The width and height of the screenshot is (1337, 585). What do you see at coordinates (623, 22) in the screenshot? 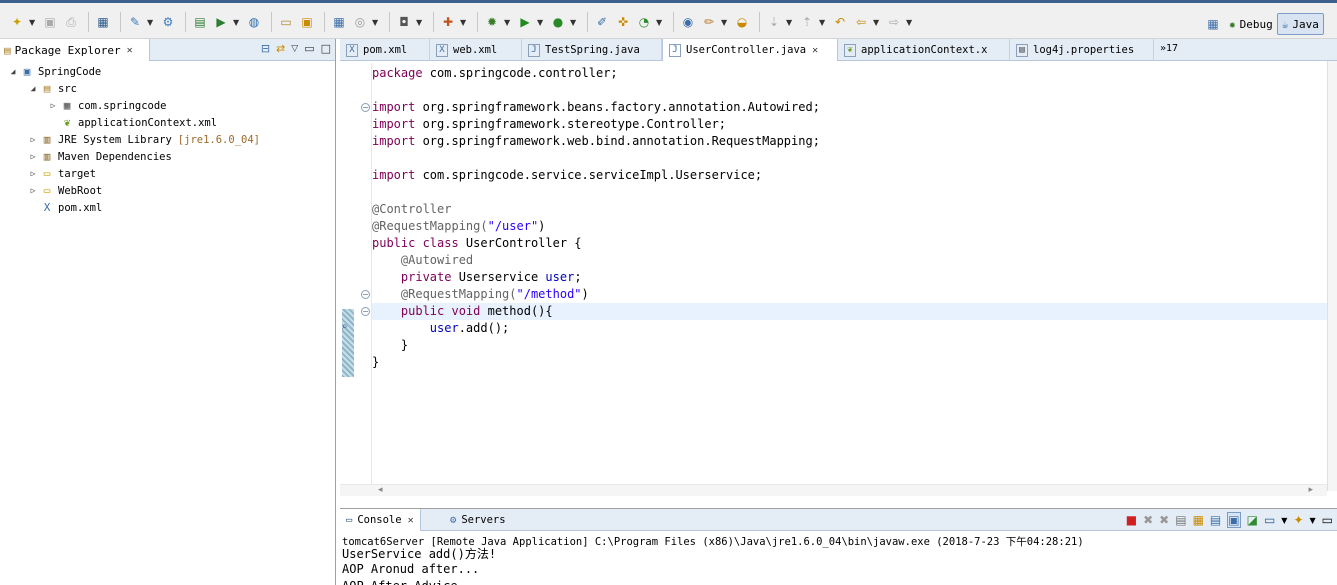
I see `new-java-package-icon: ✜` at bounding box center [623, 22].